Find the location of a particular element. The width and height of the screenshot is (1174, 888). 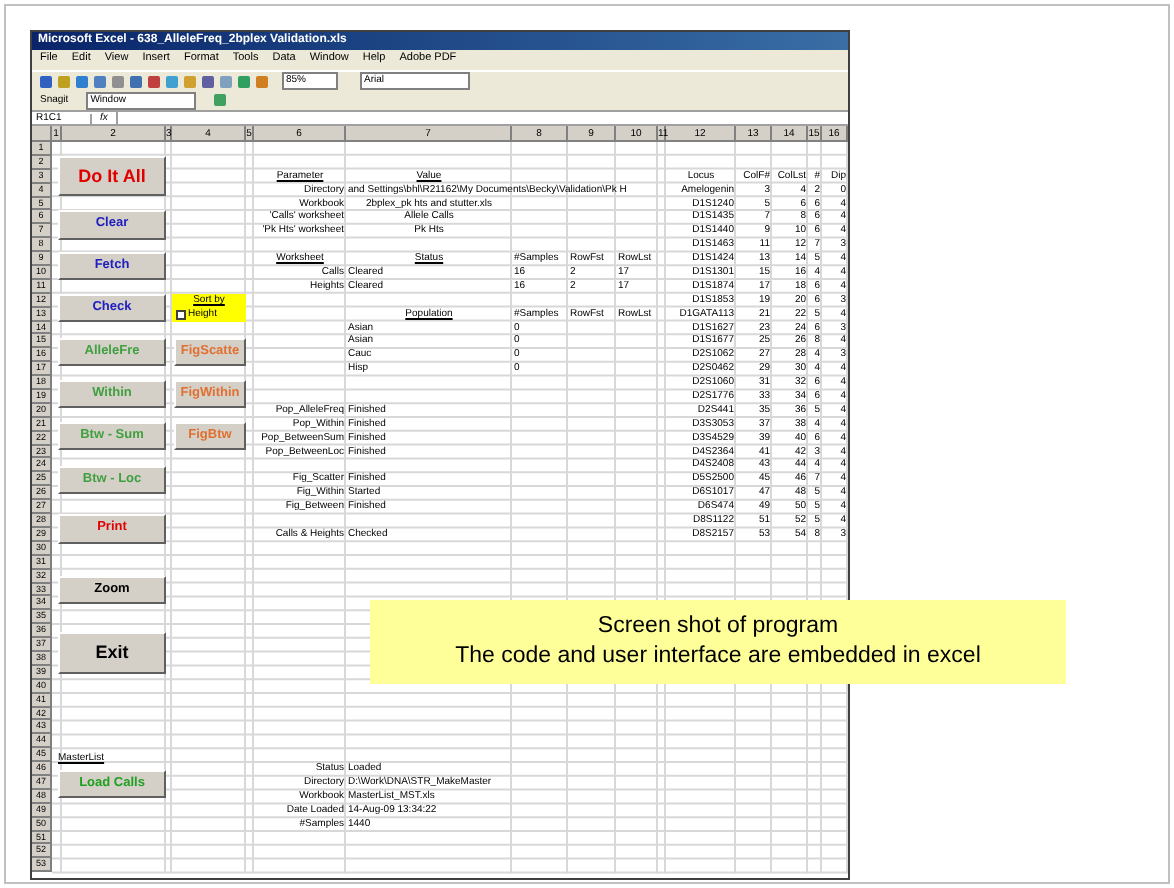

callout-text: Screen shot of program is located at coordinates (718, 627).